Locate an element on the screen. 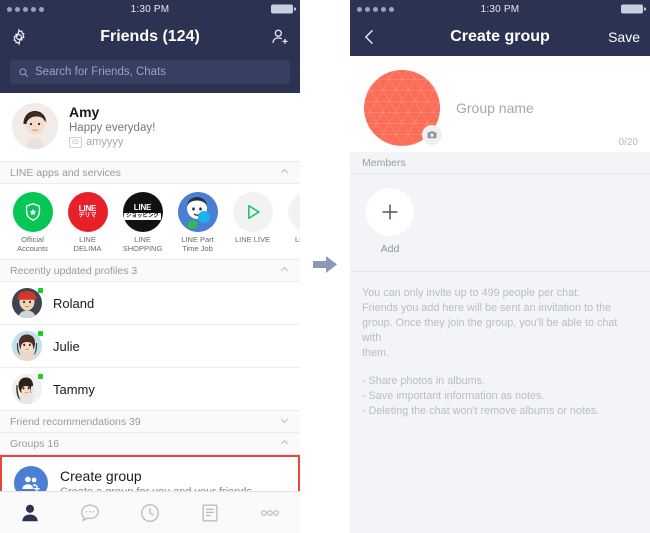  line-delima-icon: LINE デリマ is located at coordinates (87, 212).